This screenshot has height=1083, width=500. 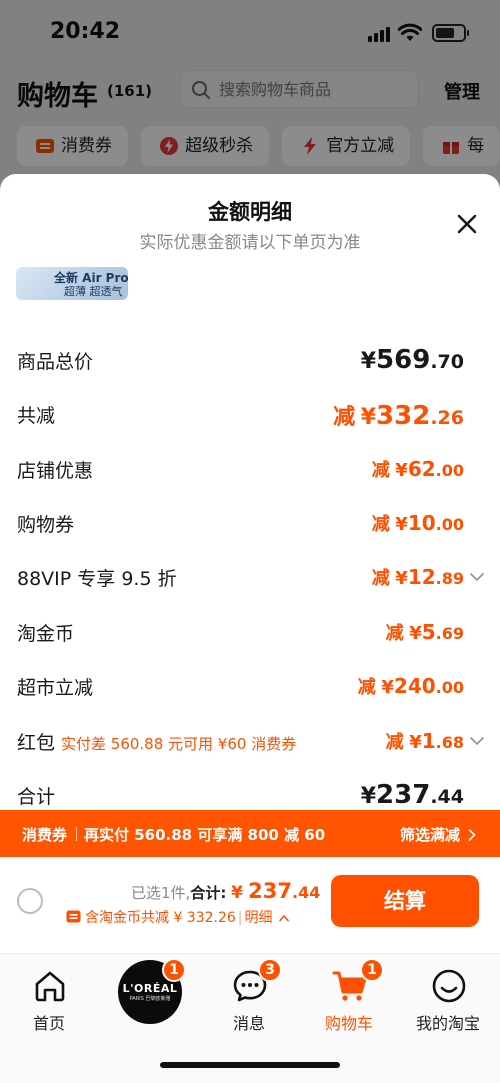 What do you see at coordinates (46, 525) in the screenshot?
I see `row-label: 购物券` at bounding box center [46, 525].